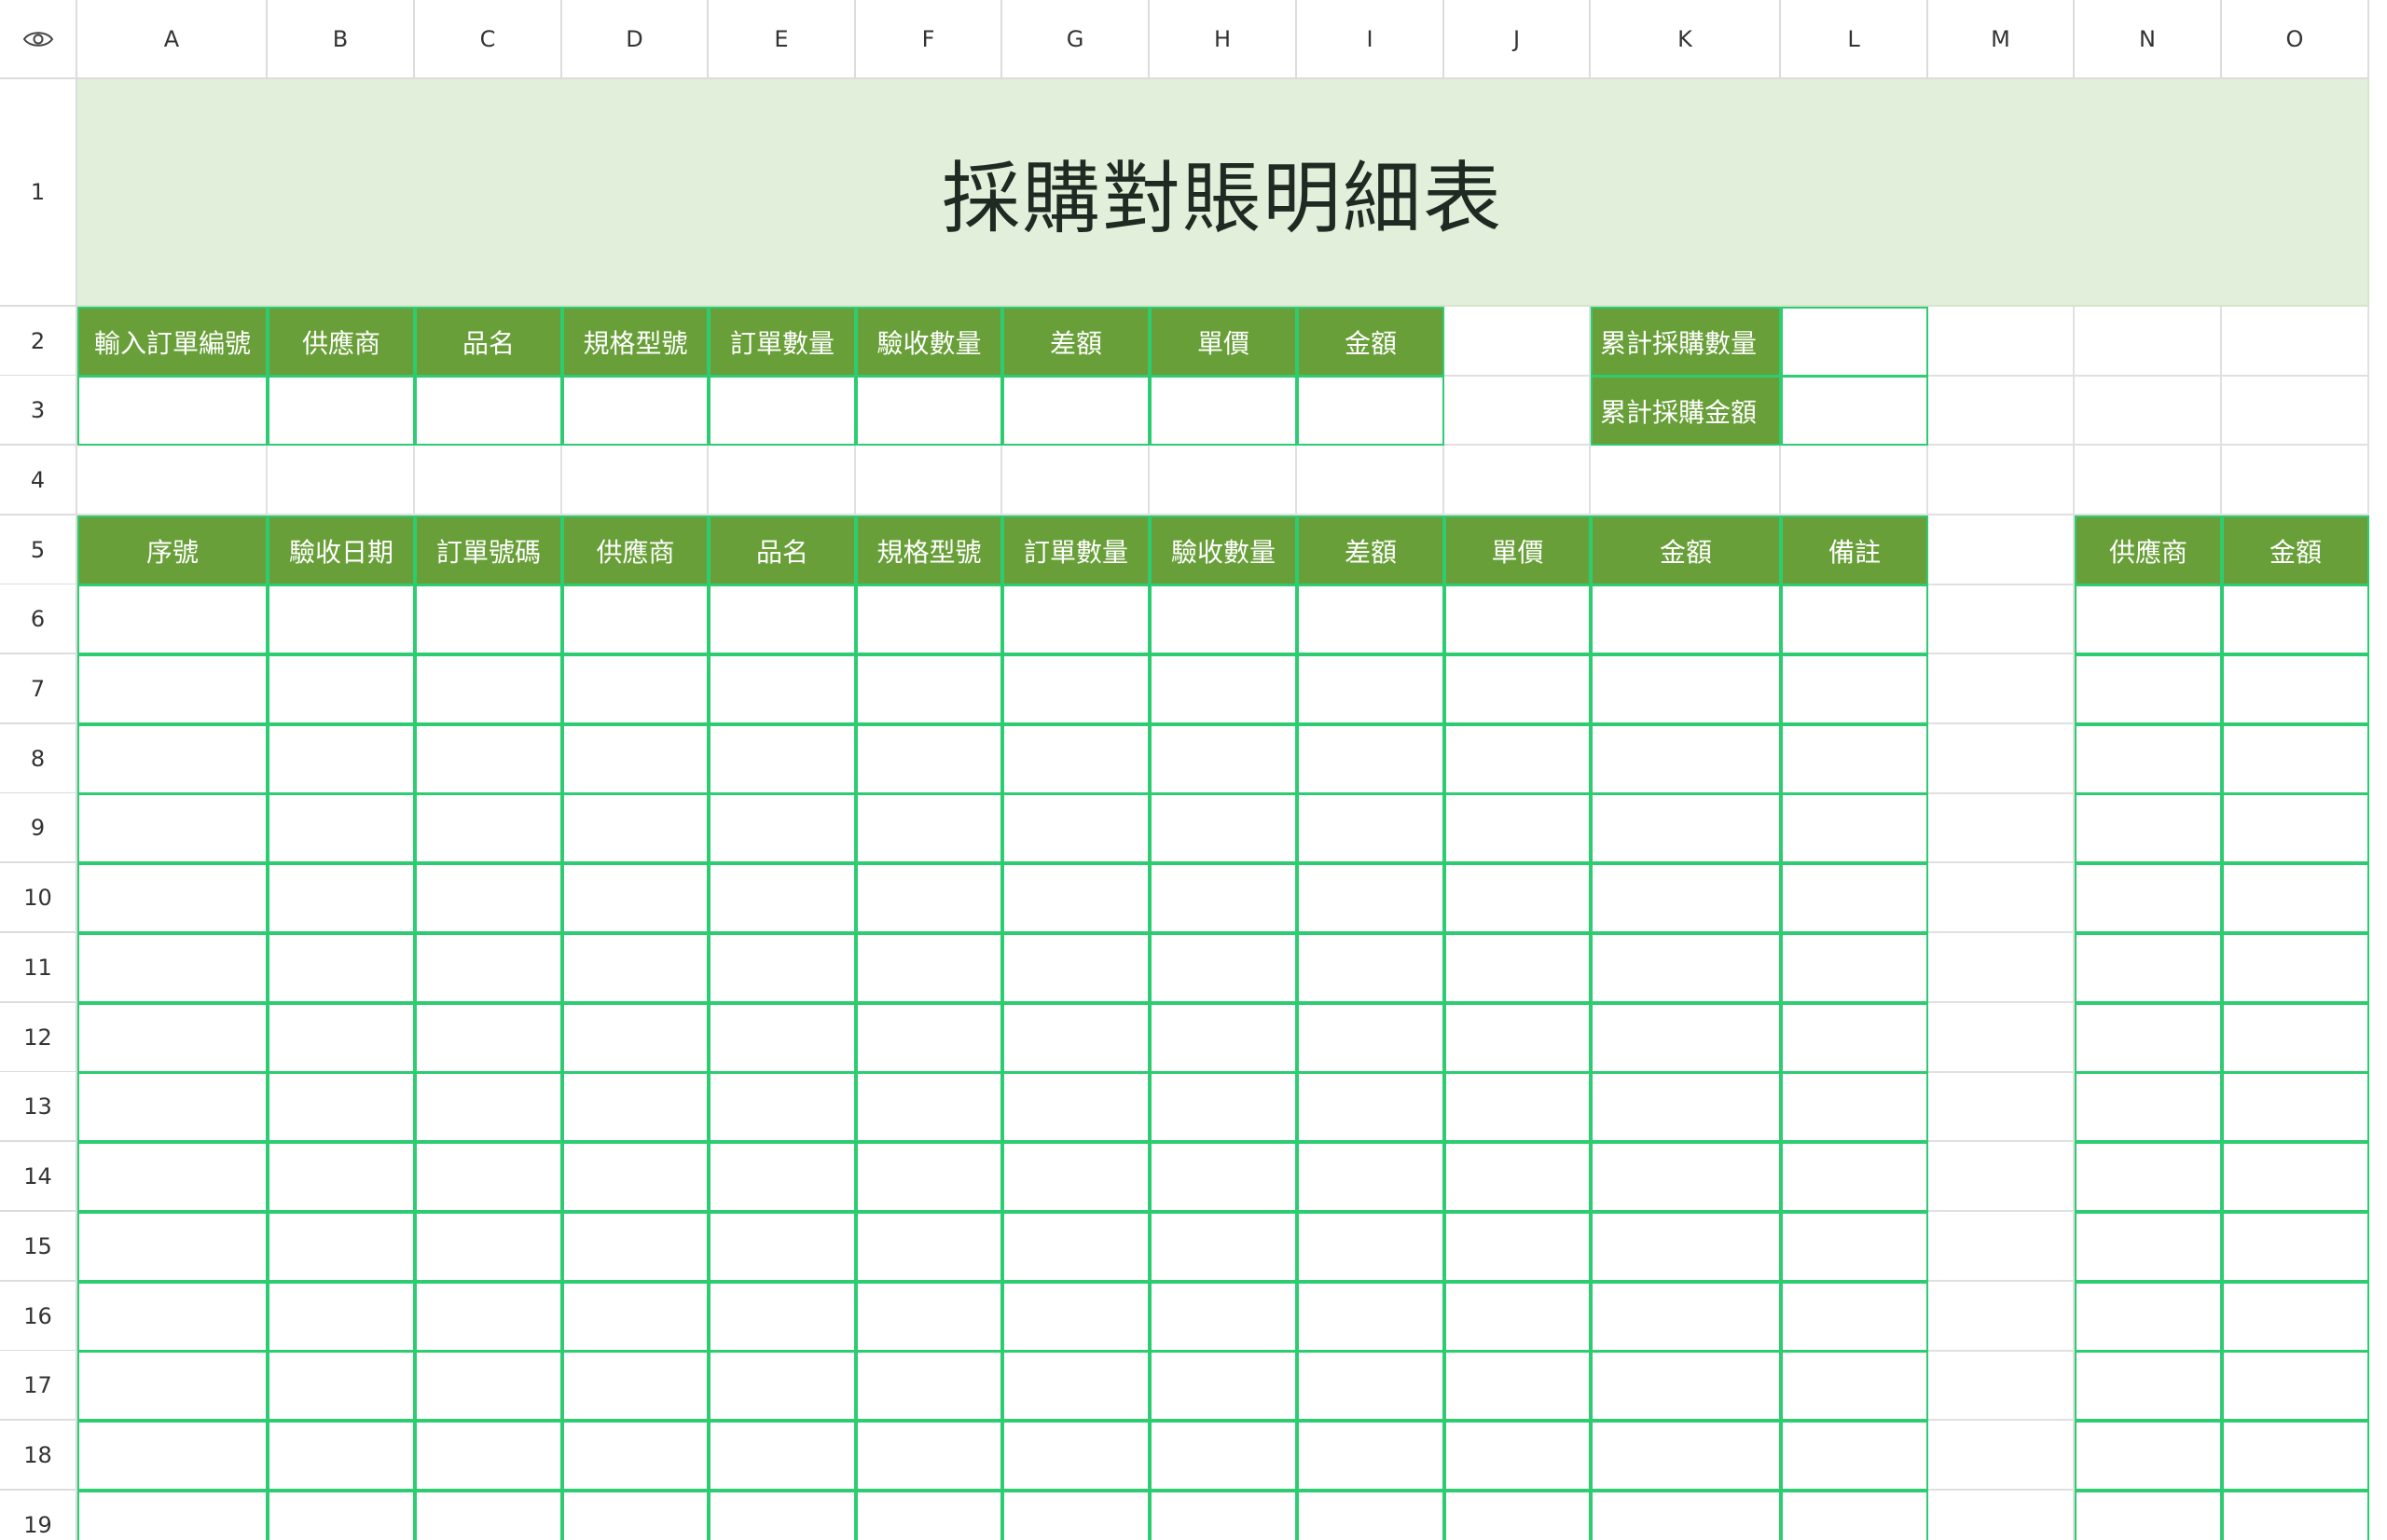  I want to click on row-header-4: 4, so click(38, 481).